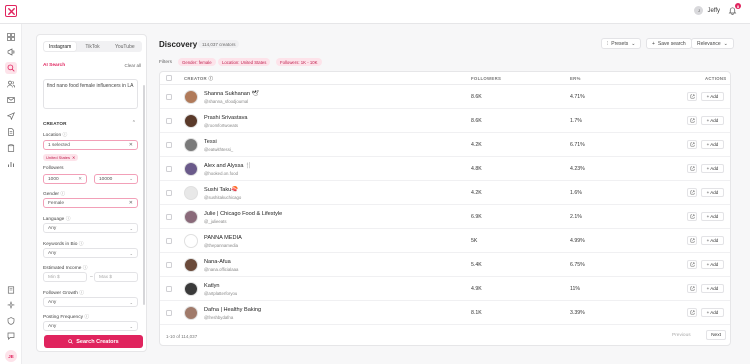 The image size is (750, 364). What do you see at coordinates (11, 116) in the screenshot?
I see `nav-outreach` at bounding box center [11, 116].